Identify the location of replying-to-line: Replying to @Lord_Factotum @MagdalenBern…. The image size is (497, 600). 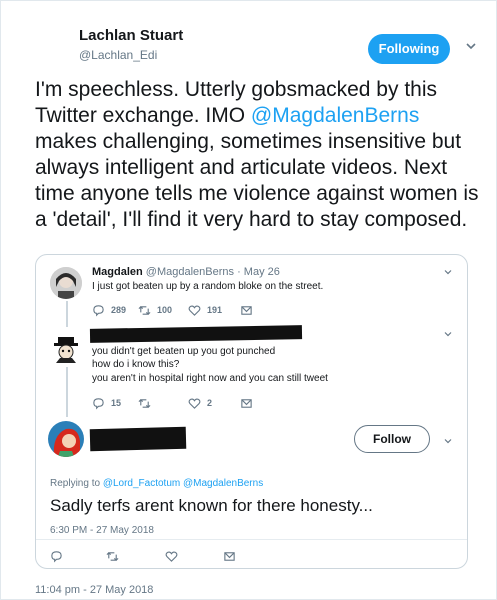
(156, 483).